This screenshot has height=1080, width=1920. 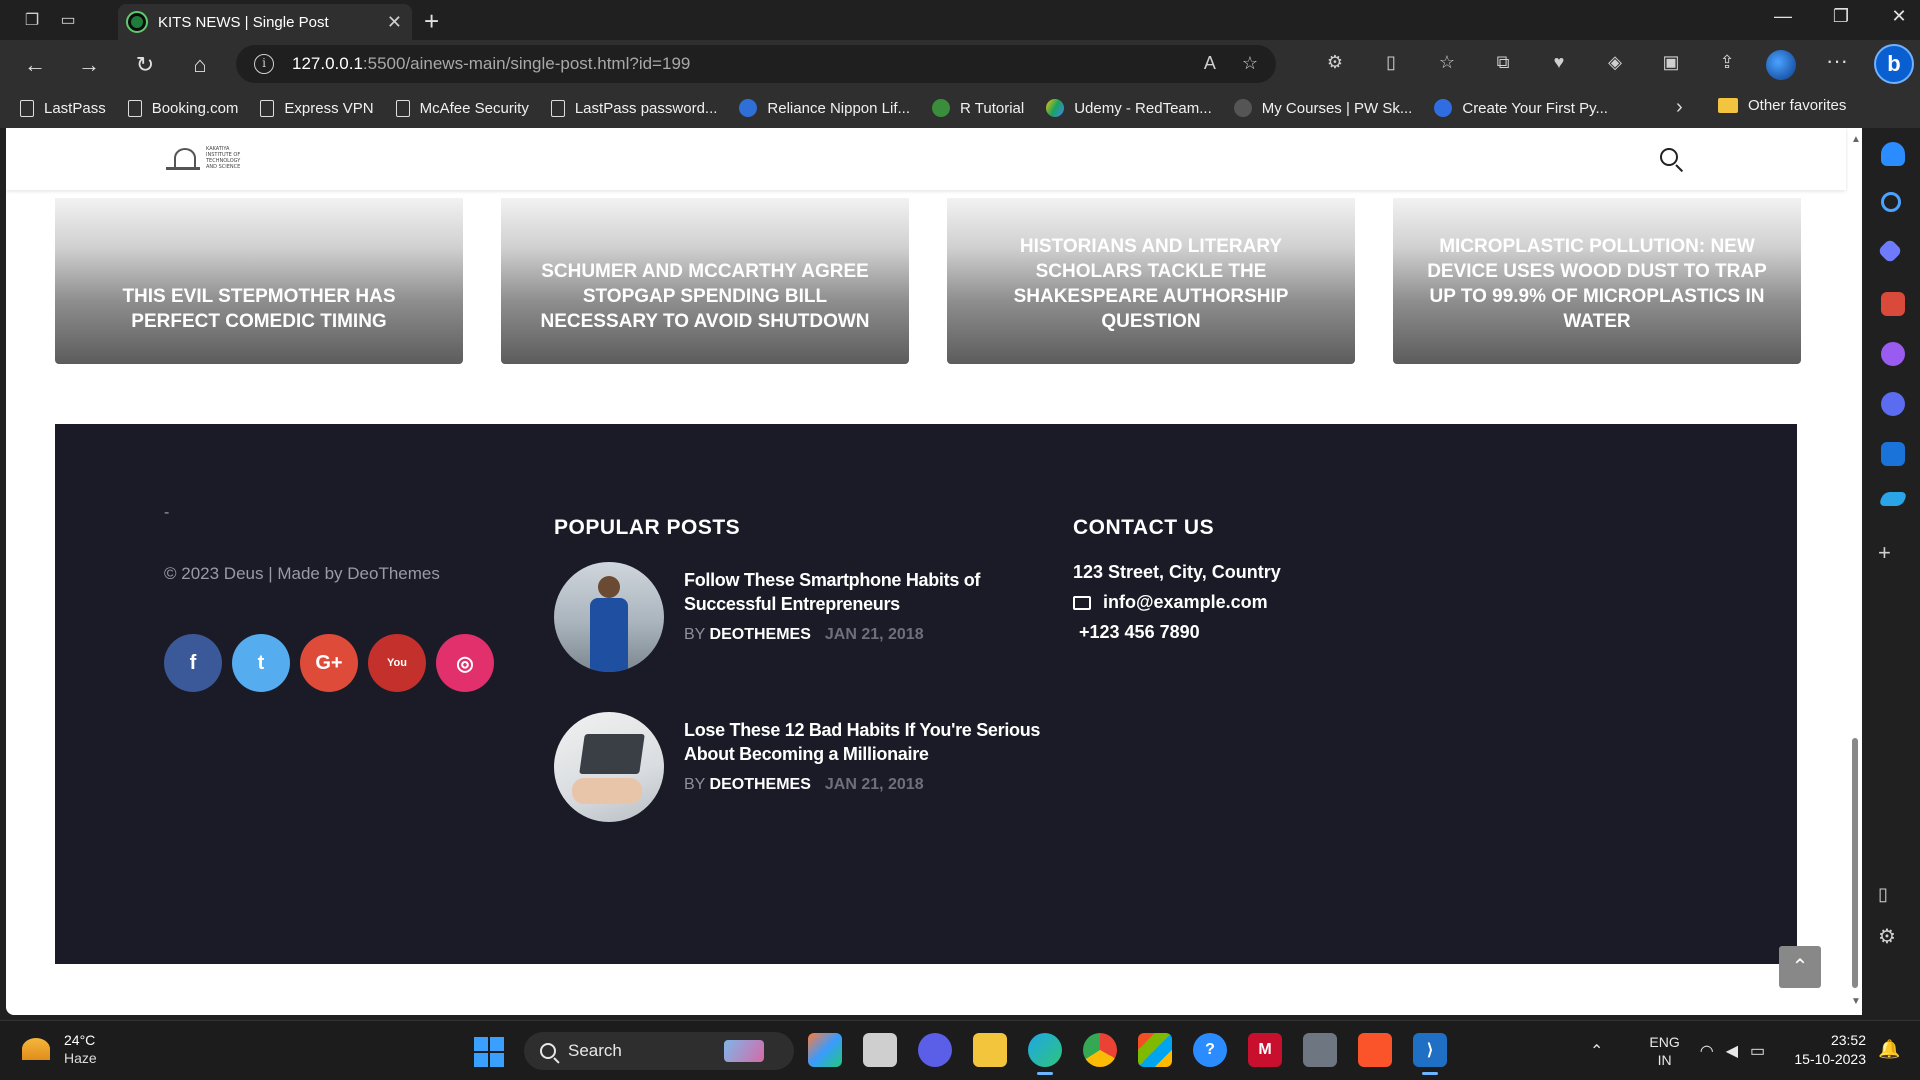 What do you see at coordinates (1335, 62) in the screenshot?
I see `extensions-icon: ⚙` at bounding box center [1335, 62].